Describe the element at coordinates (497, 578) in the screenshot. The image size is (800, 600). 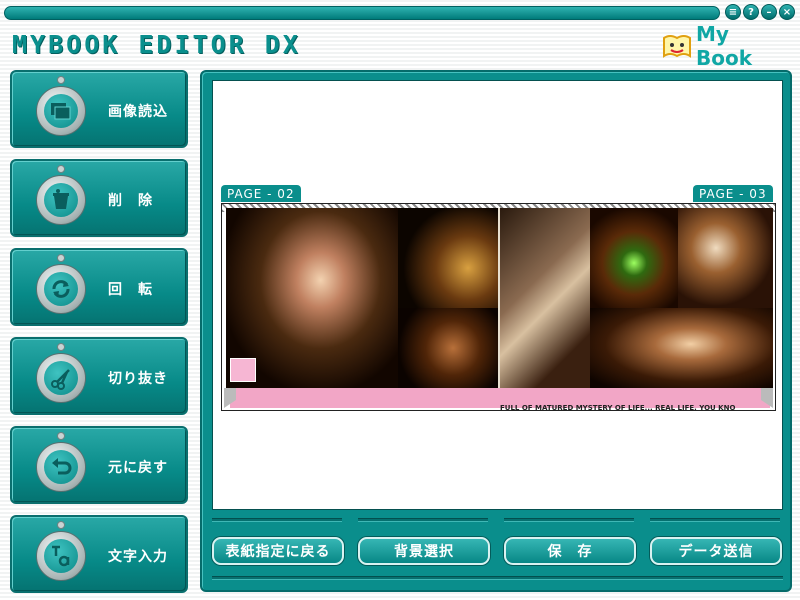
I see `bottom-divider` at that location.